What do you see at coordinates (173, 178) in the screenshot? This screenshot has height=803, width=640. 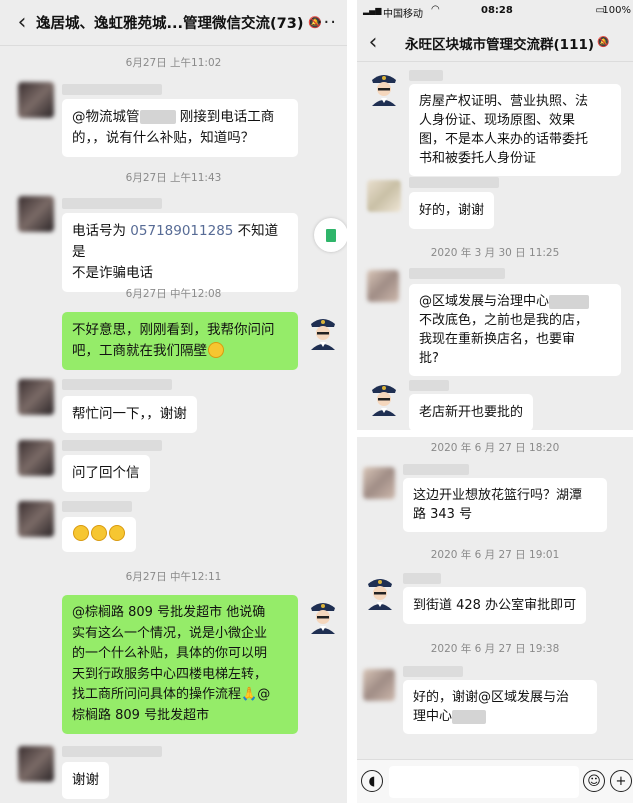 I see `timestamp: 6月27日 上午11:43` at bounding box center [173, 178].